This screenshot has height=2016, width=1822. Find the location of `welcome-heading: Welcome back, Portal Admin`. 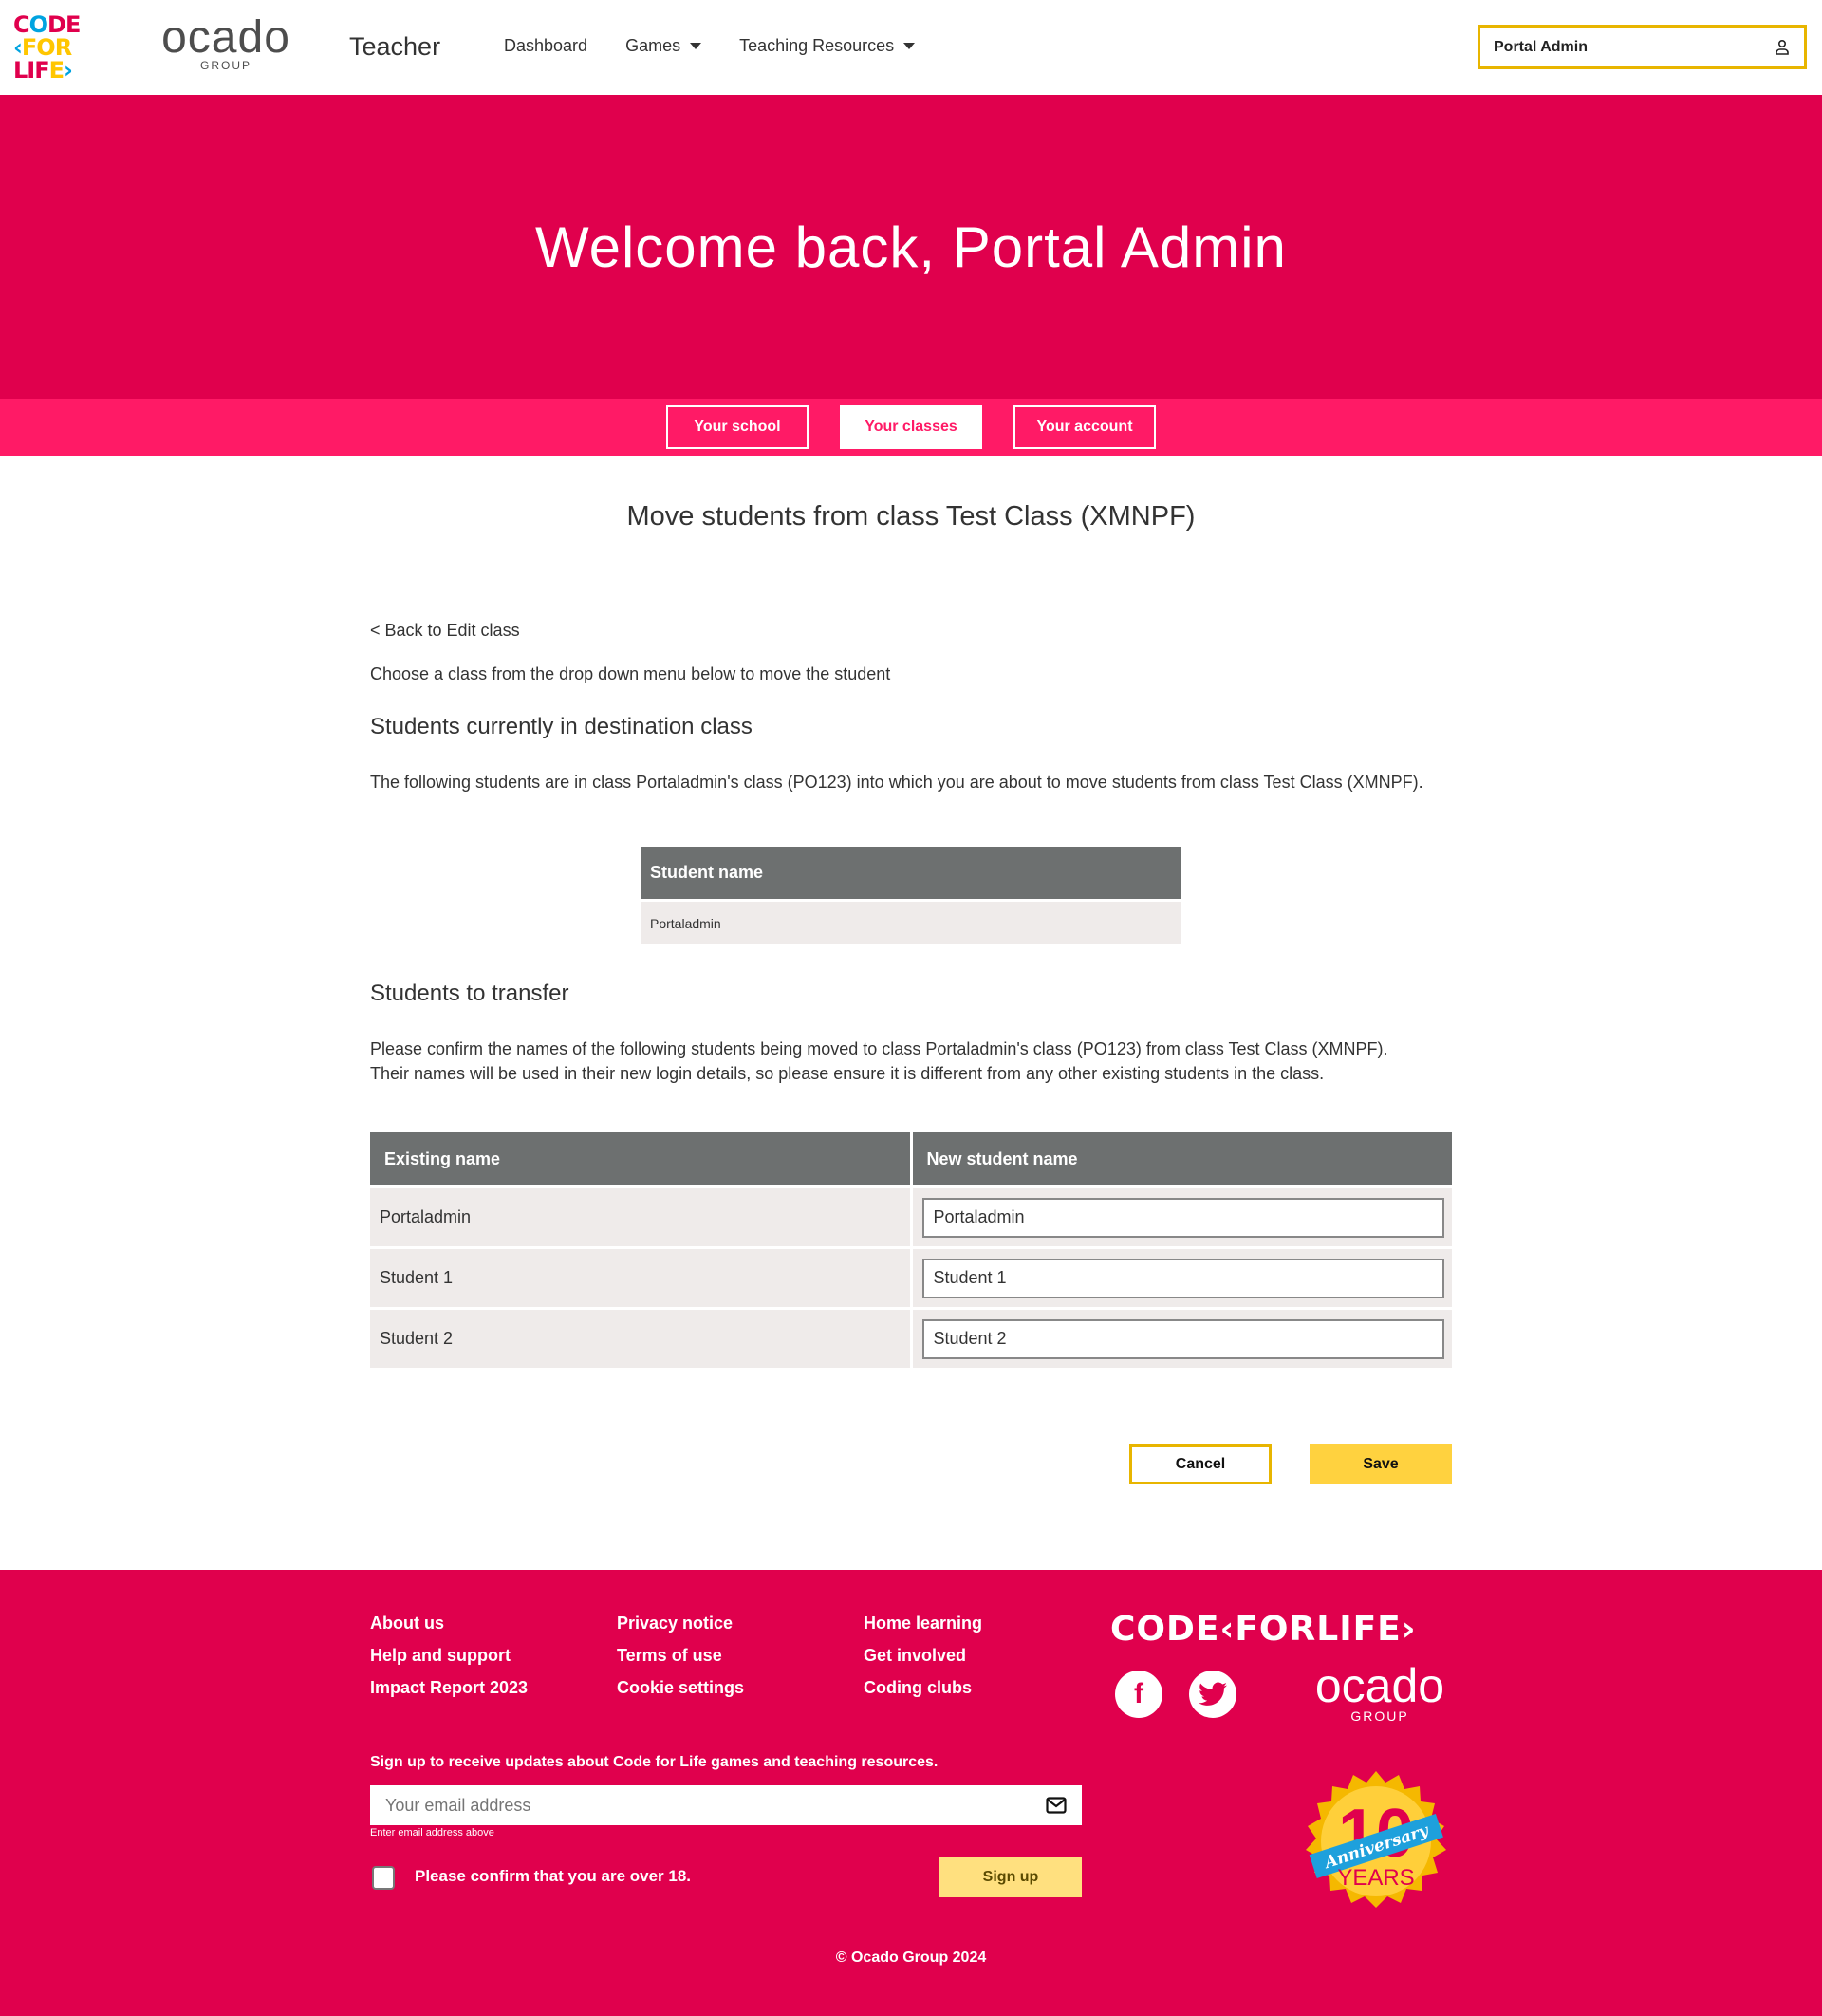

welcome-heading: Welcome back, Portal Admin is located at coordinates (911, 247).